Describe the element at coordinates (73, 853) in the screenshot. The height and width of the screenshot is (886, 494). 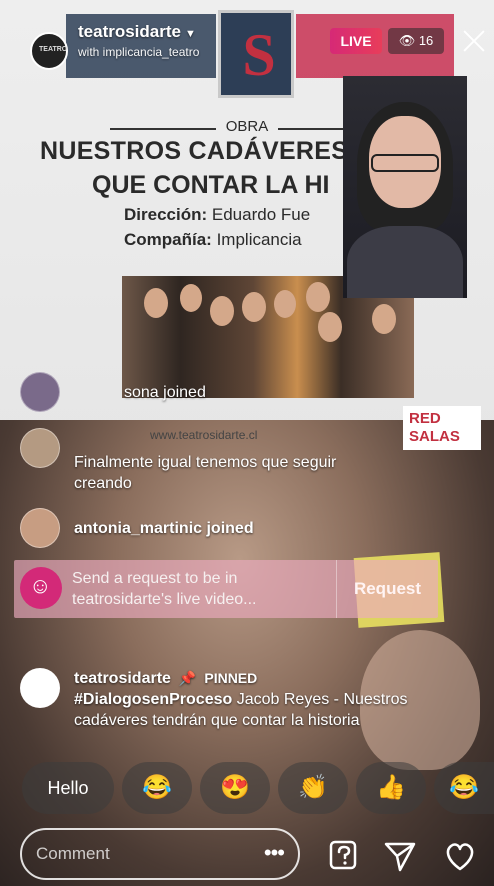
I see `comment-placeholder: Comment` at that location.